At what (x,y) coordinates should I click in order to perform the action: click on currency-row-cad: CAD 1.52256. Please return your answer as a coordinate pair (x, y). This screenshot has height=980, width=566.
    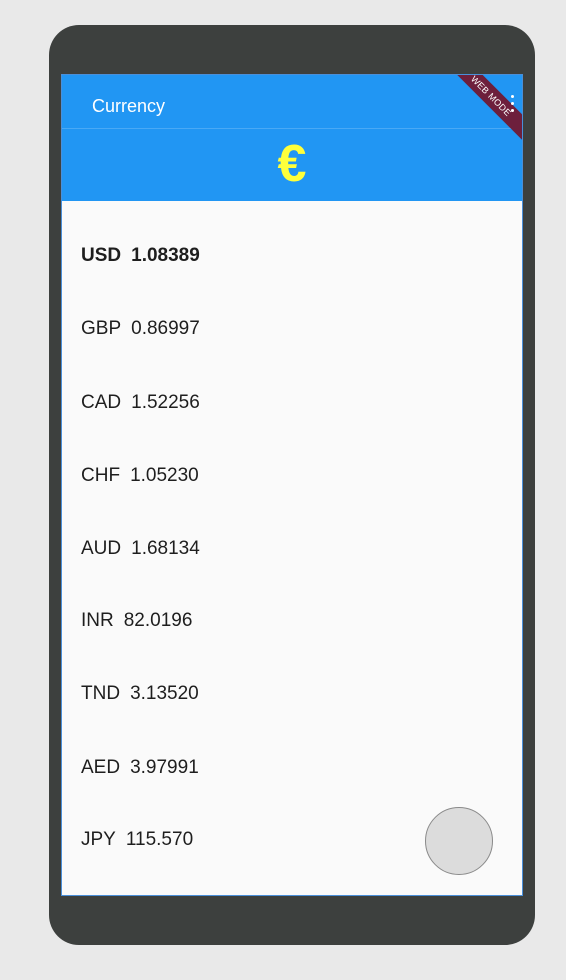
    Looking at the image, I should click on (140, 403).